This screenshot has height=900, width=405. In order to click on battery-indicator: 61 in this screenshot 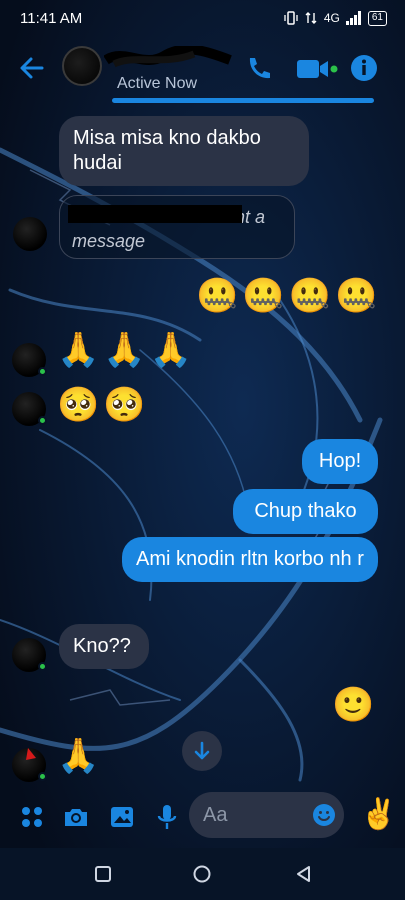, I will do `click(377, 18)`.